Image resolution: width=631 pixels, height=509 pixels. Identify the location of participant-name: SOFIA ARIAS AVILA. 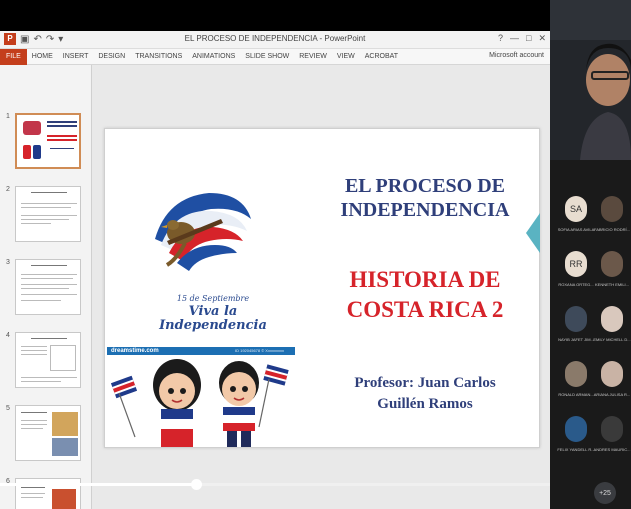
(576, 229).